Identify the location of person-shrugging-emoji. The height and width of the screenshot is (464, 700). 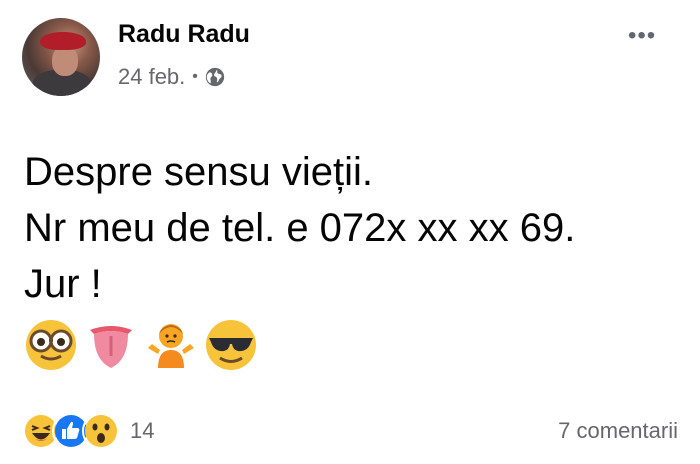
(171, 347).